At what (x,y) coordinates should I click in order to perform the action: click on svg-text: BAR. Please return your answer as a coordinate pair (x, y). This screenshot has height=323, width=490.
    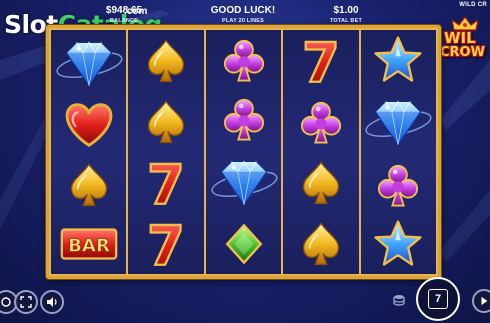
    Looking at the image, I should click on (89, 246).